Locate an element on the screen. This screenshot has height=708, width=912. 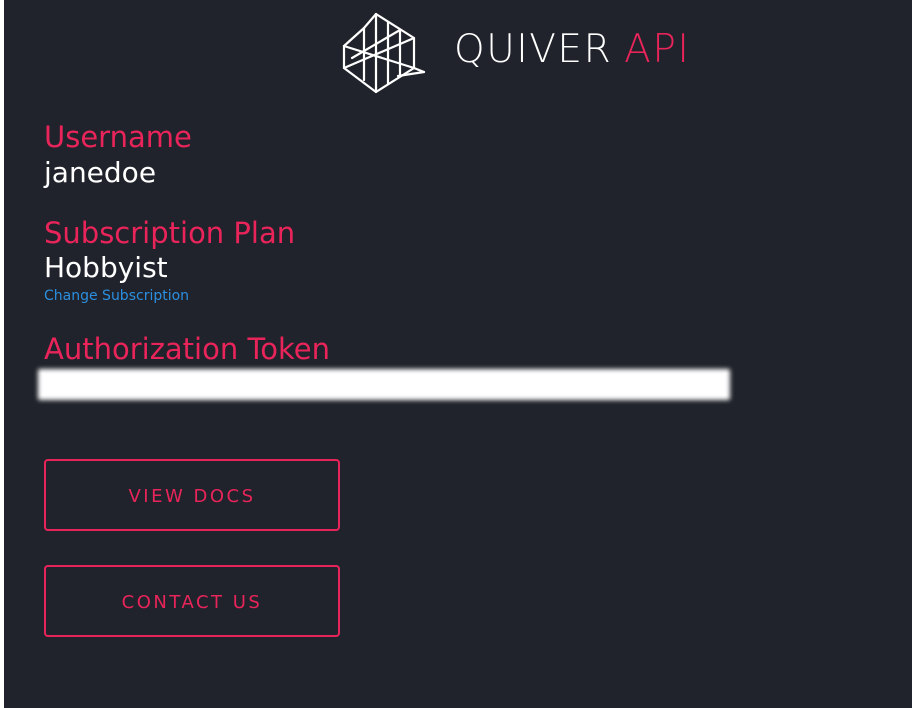
authorization-token-label: Authorization Token is located at coordinates (187, 349).